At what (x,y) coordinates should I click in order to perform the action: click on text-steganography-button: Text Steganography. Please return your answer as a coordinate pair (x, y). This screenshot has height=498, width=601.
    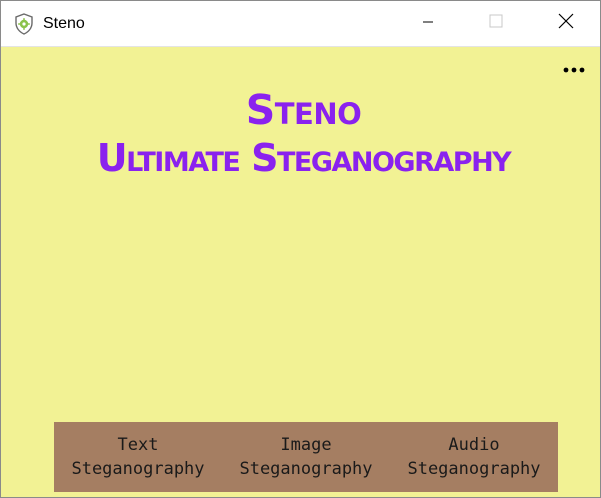
    Looking at the image, I should click on (138, 457).